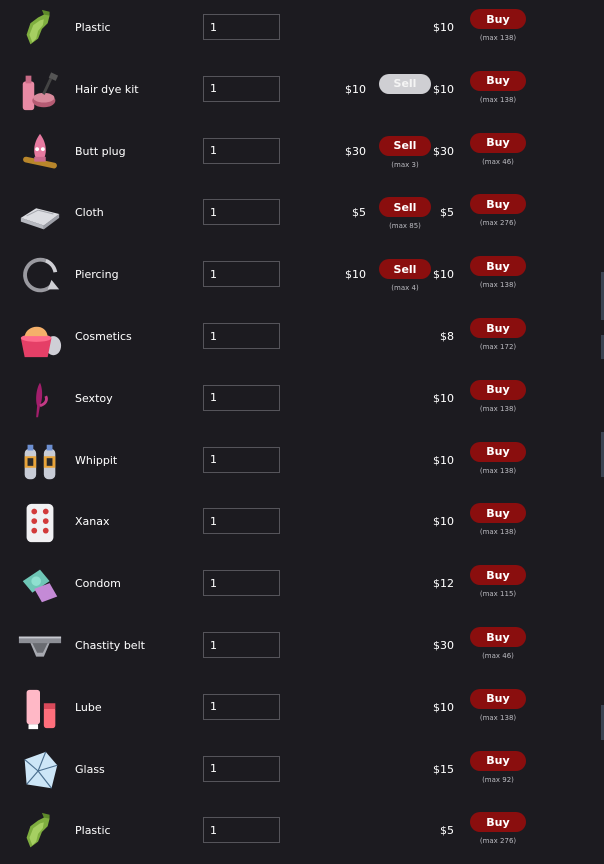  I want to click on buy-max-label: (max 172), so click(498, 347).